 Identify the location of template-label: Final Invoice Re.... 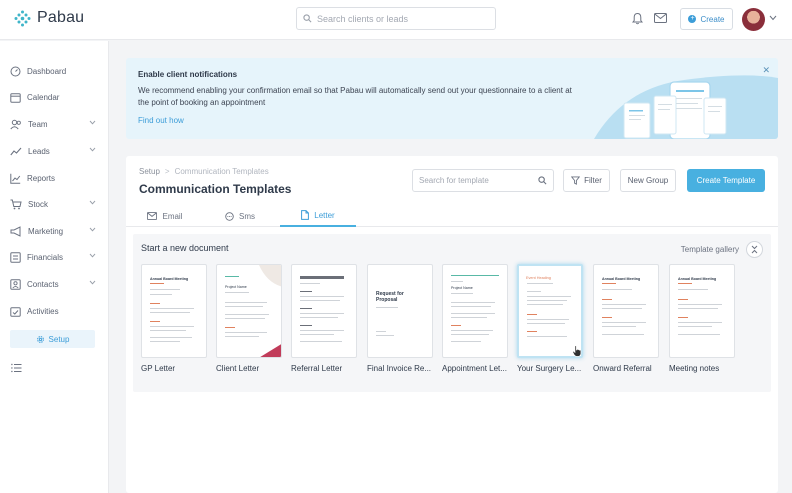
(399, 368).